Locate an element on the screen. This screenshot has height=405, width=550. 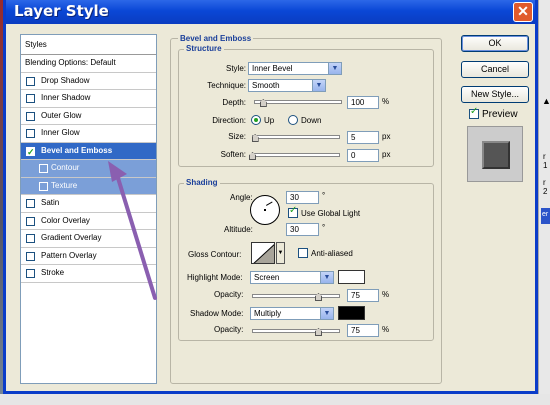
angle-field: 30 is located at coordinates (302, 197).